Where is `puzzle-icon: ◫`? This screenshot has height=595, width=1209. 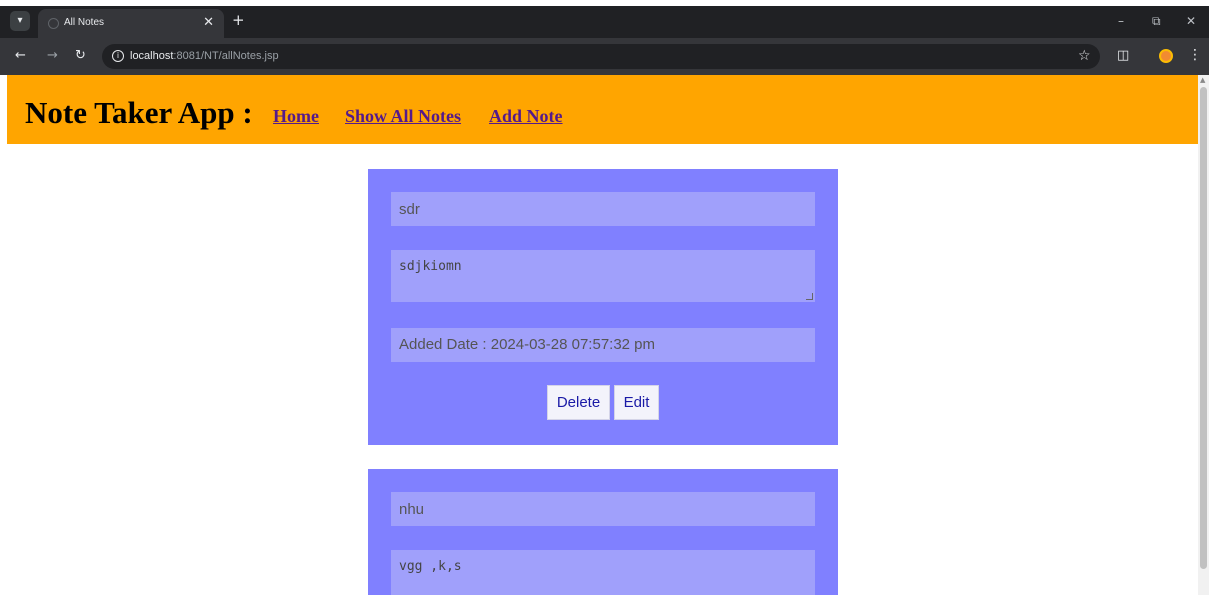 puzzle-icon: ◫ is located at coordinates (1123, 55).